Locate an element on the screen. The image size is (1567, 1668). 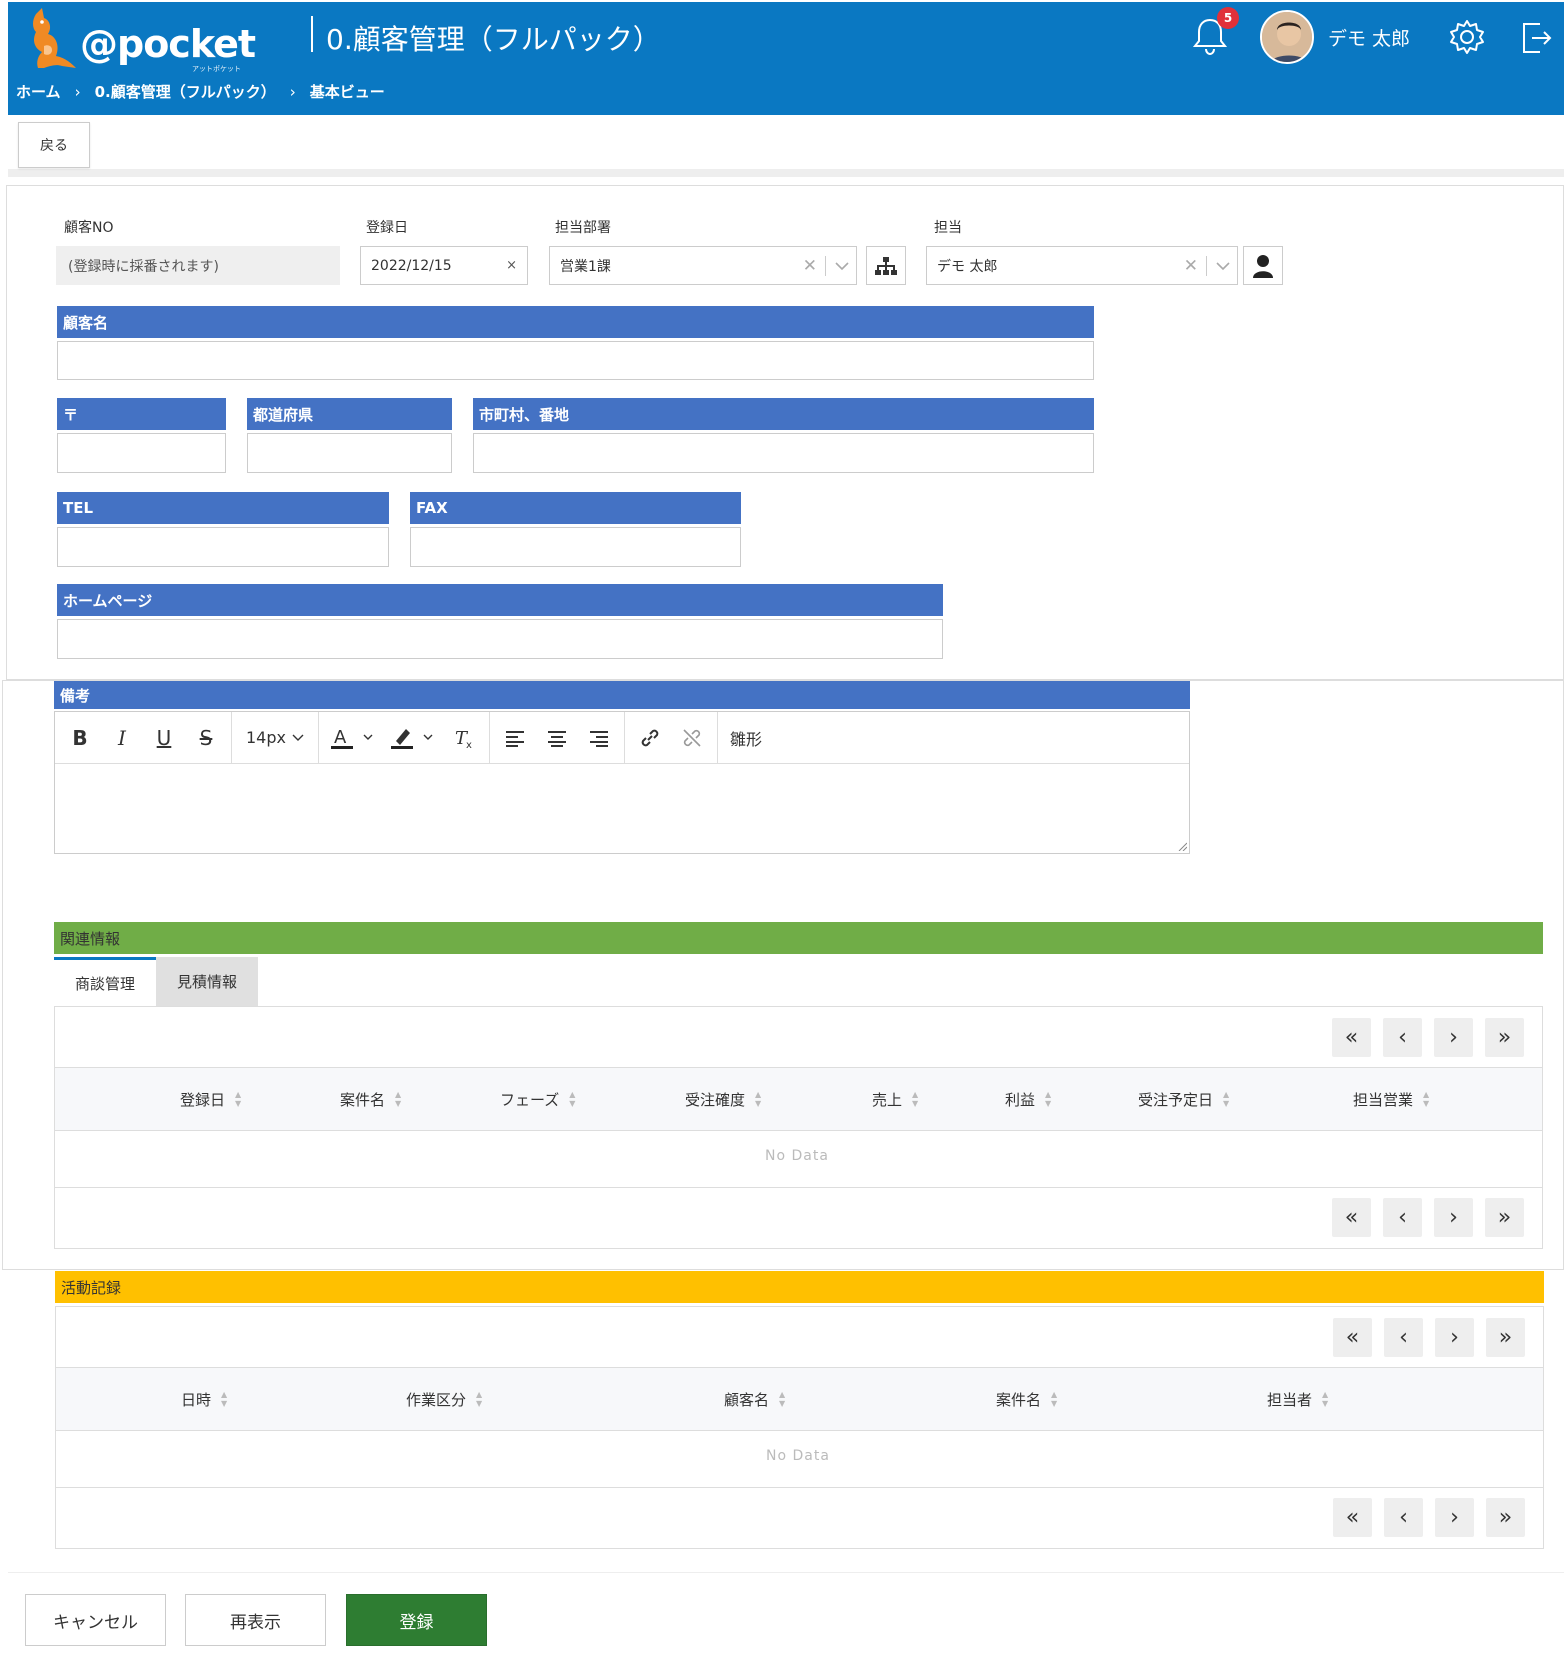
align-group is located at coordinates (557, 737).